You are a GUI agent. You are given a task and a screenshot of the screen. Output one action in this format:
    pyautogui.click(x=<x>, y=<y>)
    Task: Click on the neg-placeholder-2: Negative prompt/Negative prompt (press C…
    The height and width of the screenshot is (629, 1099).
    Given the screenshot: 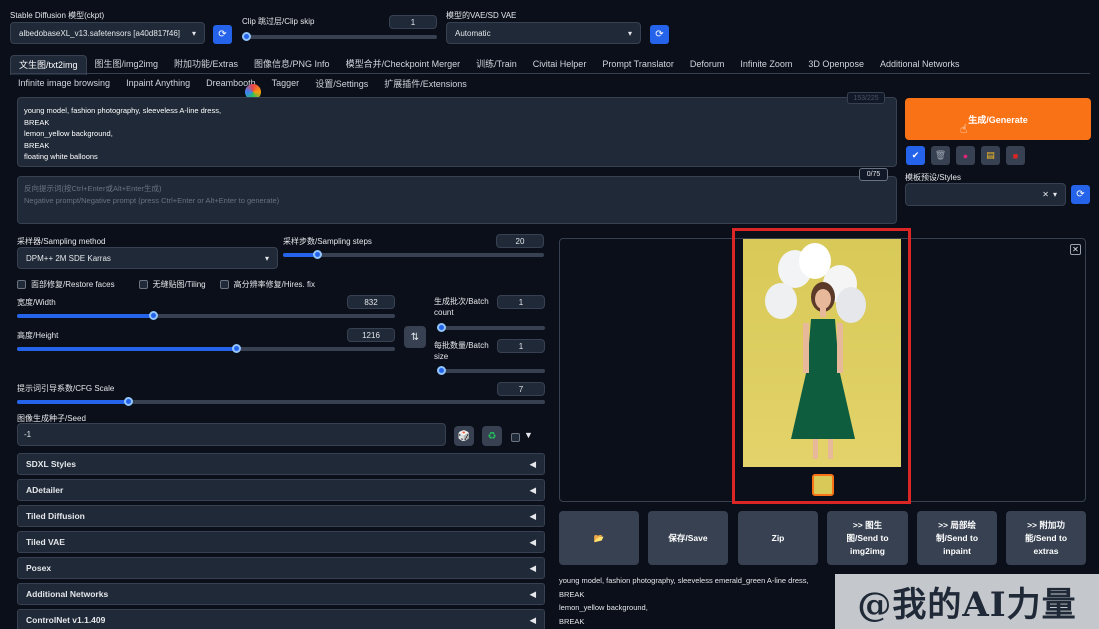 What is the action you would take?
    pyautogui.click(x=152, y=200)
    